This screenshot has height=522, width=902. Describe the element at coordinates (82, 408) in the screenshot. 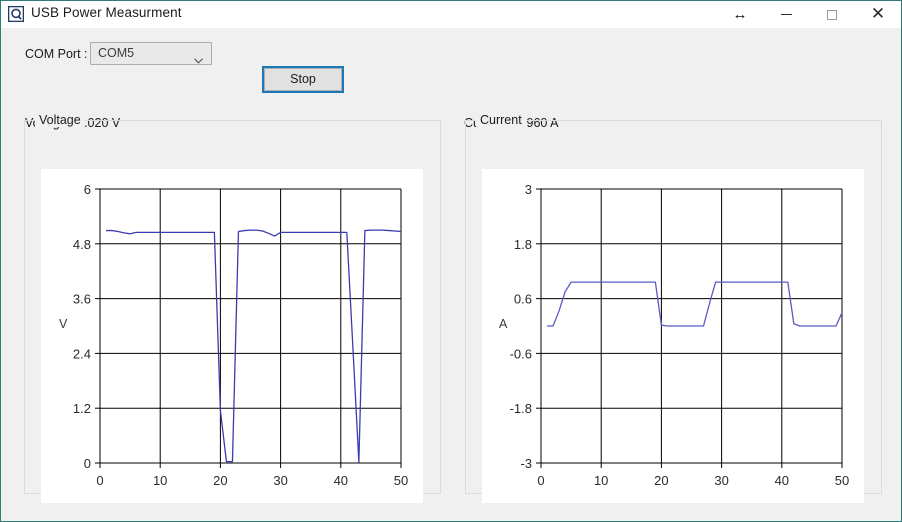

I see `svg-text: 1.2` at that location.